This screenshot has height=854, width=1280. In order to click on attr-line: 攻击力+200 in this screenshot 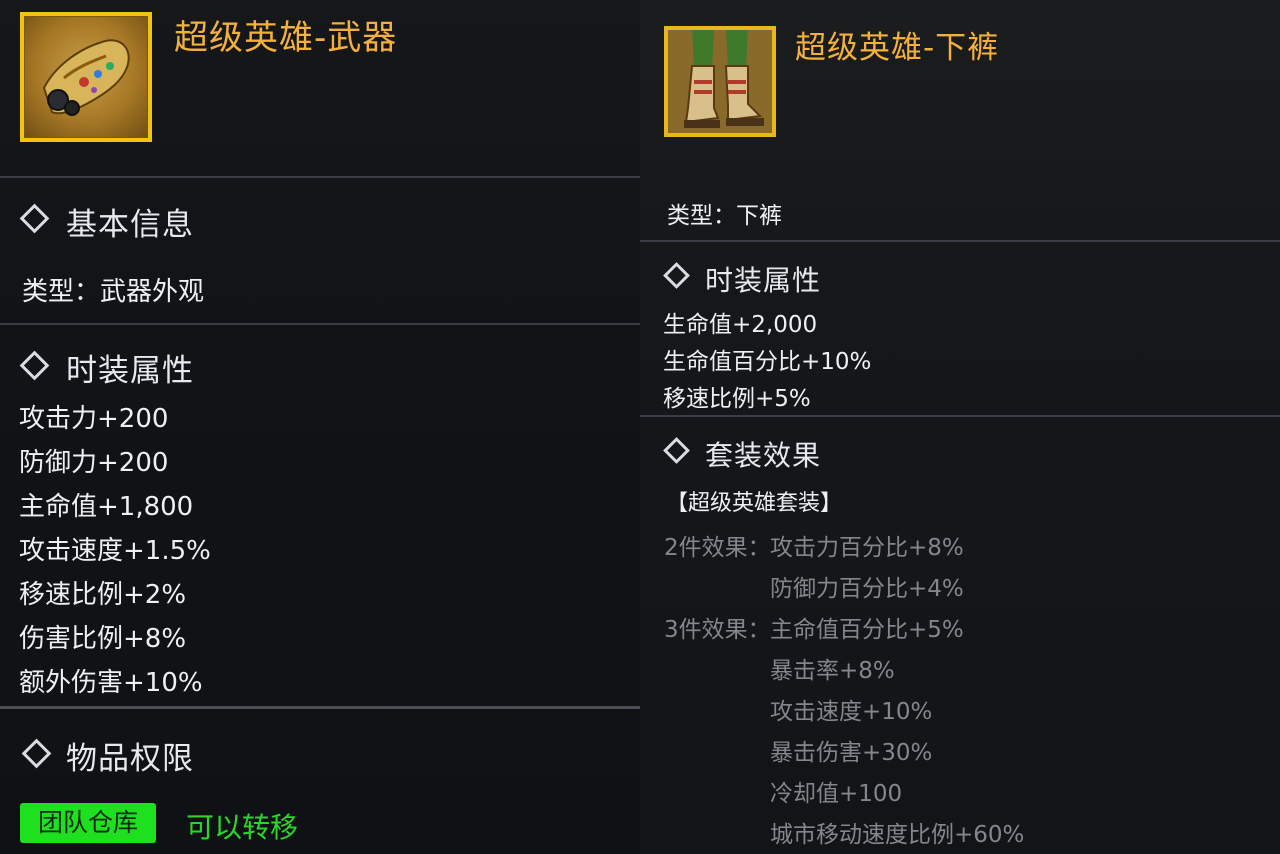, I will do `click(94, 419)`.